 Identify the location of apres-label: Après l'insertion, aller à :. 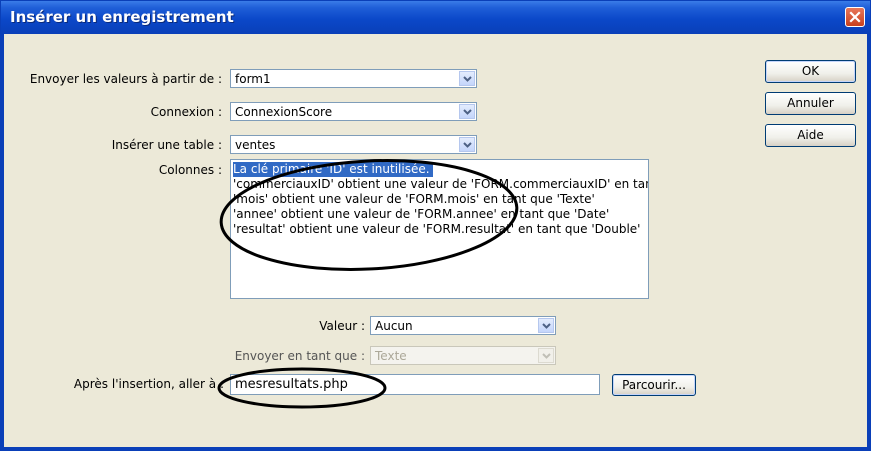
(148, 384).